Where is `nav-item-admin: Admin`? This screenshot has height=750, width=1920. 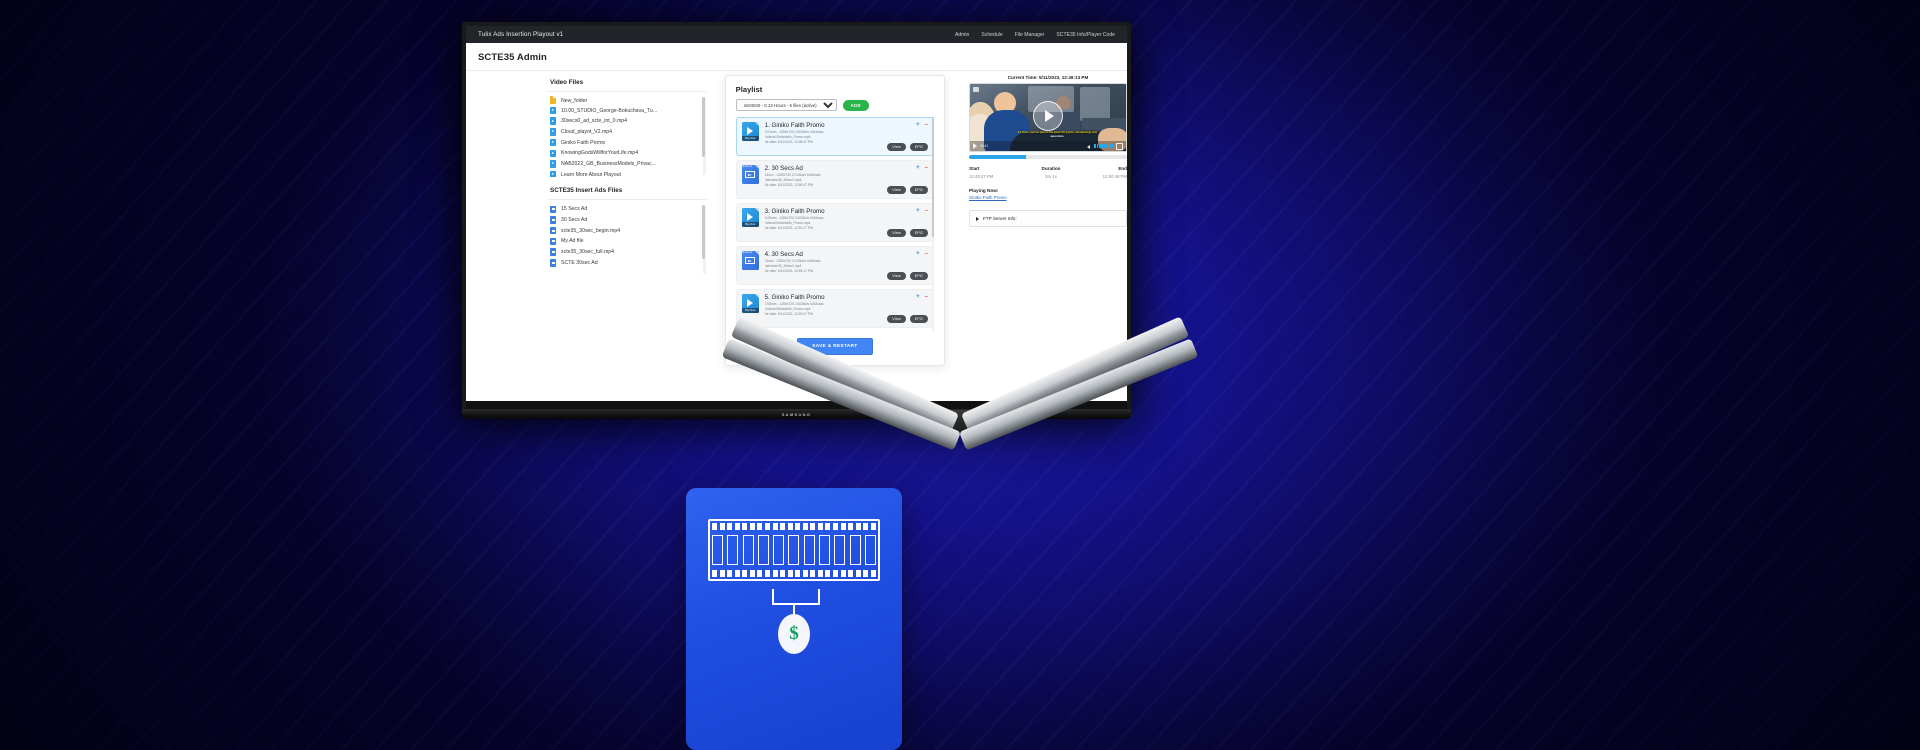
nav-item-admin: Admin is located at coordinates (962, 35).